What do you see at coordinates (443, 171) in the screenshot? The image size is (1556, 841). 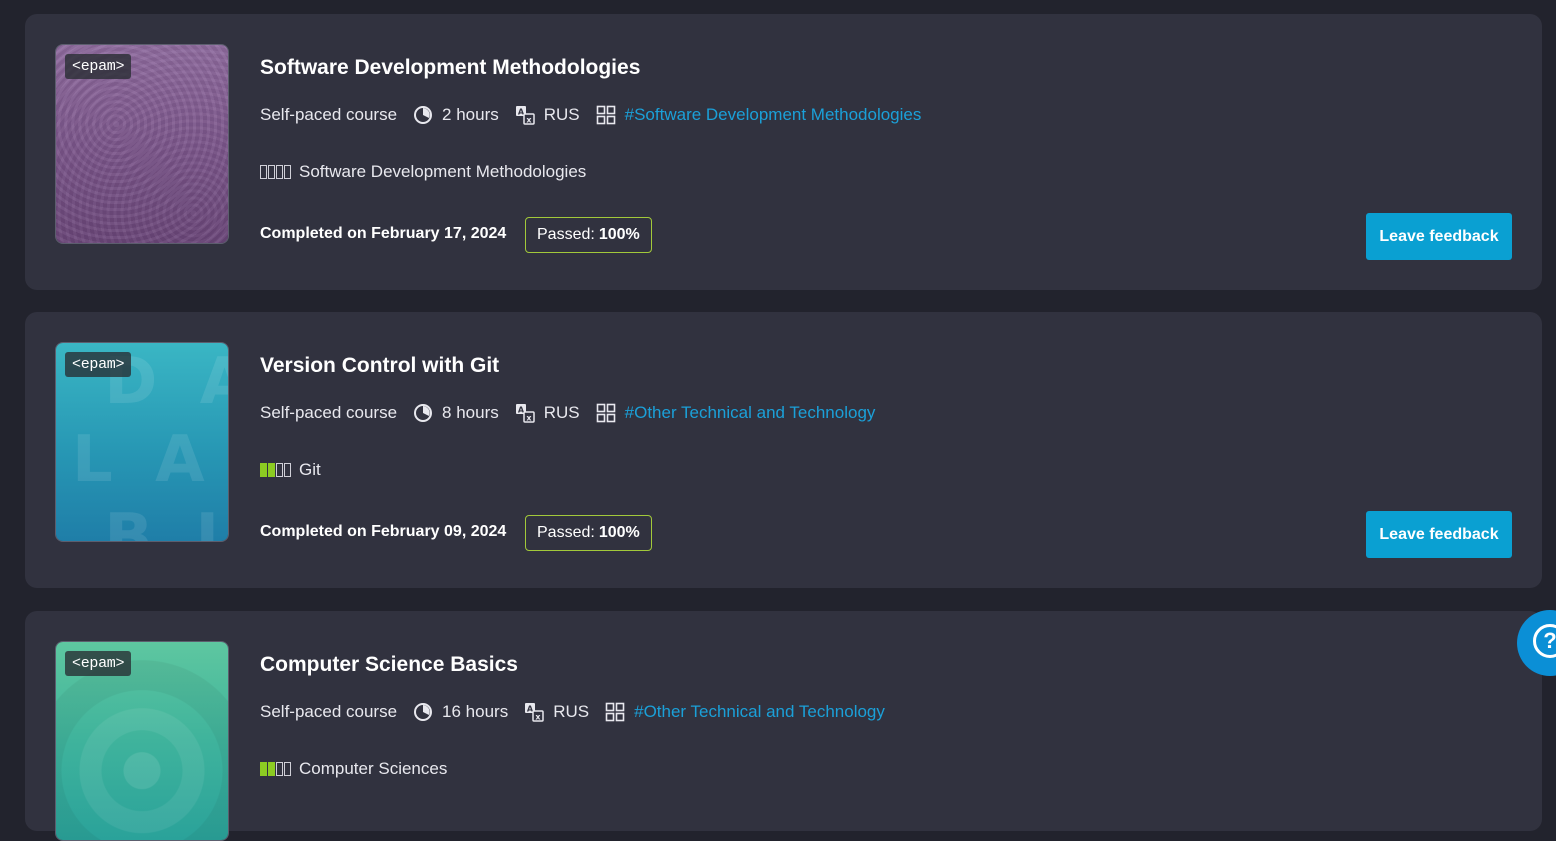 I see `skill-name: Software Development Methodologies` at bounding box center [443, 171].